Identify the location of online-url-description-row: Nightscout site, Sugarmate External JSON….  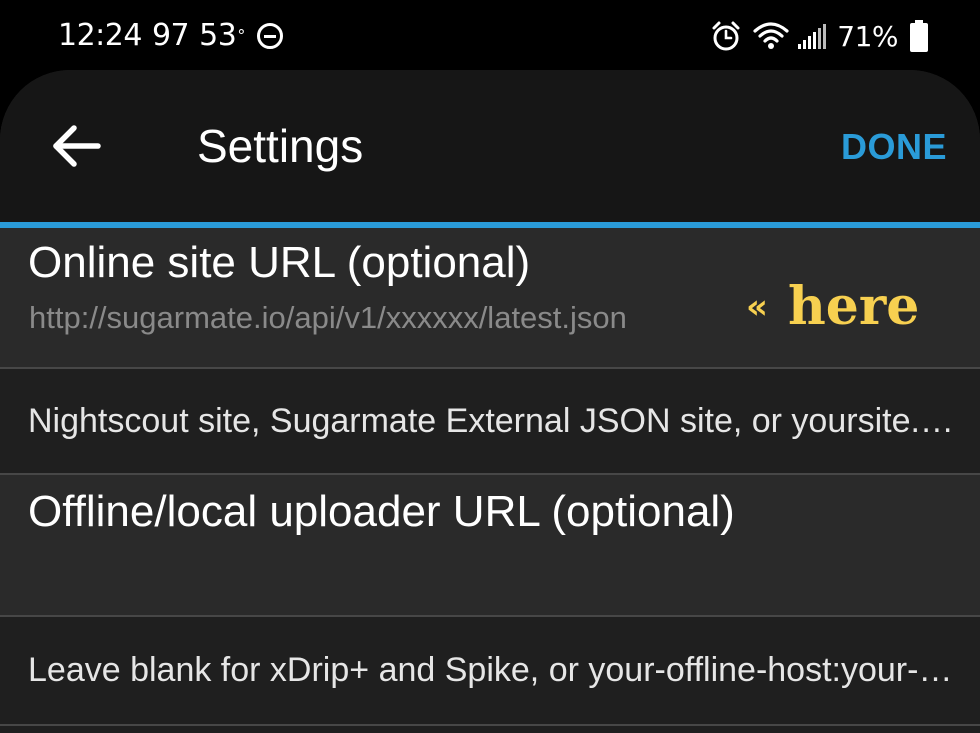
(490, 422).